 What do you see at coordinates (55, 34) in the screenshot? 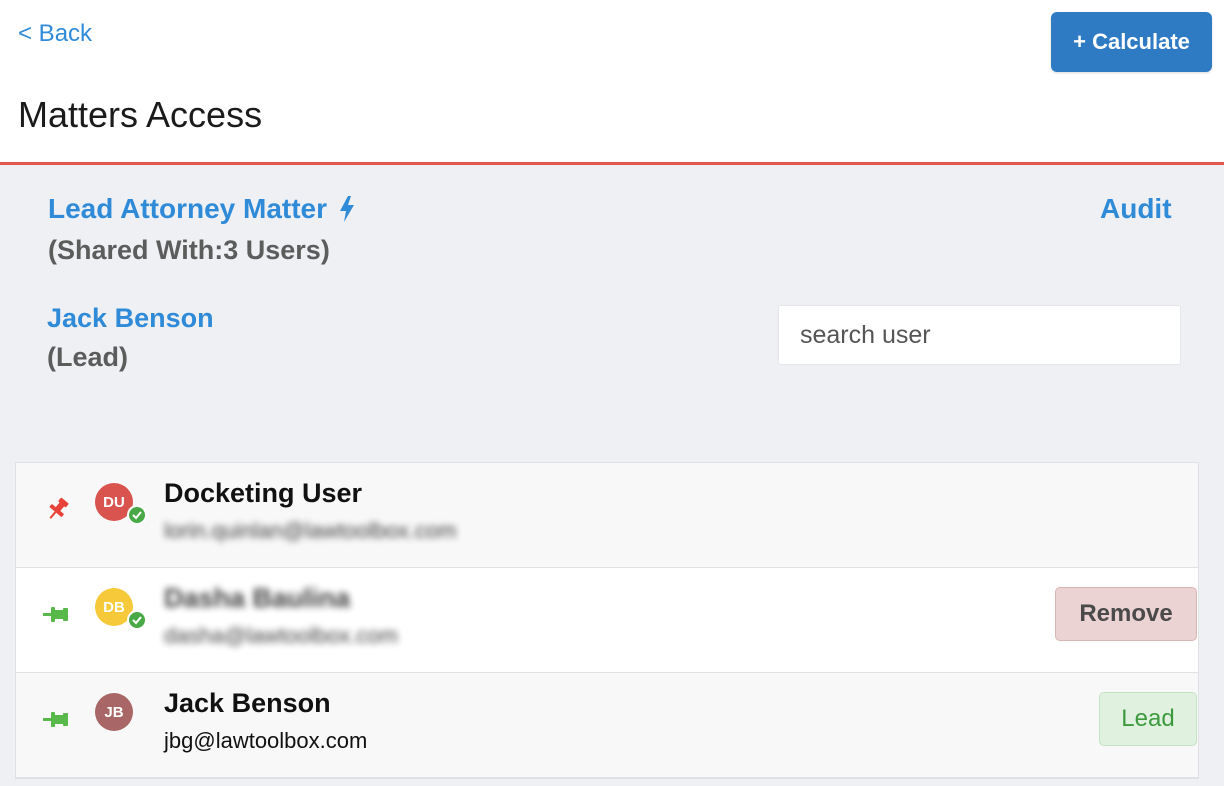
I see `back-link: < Back` at bounding box center [55, 34].